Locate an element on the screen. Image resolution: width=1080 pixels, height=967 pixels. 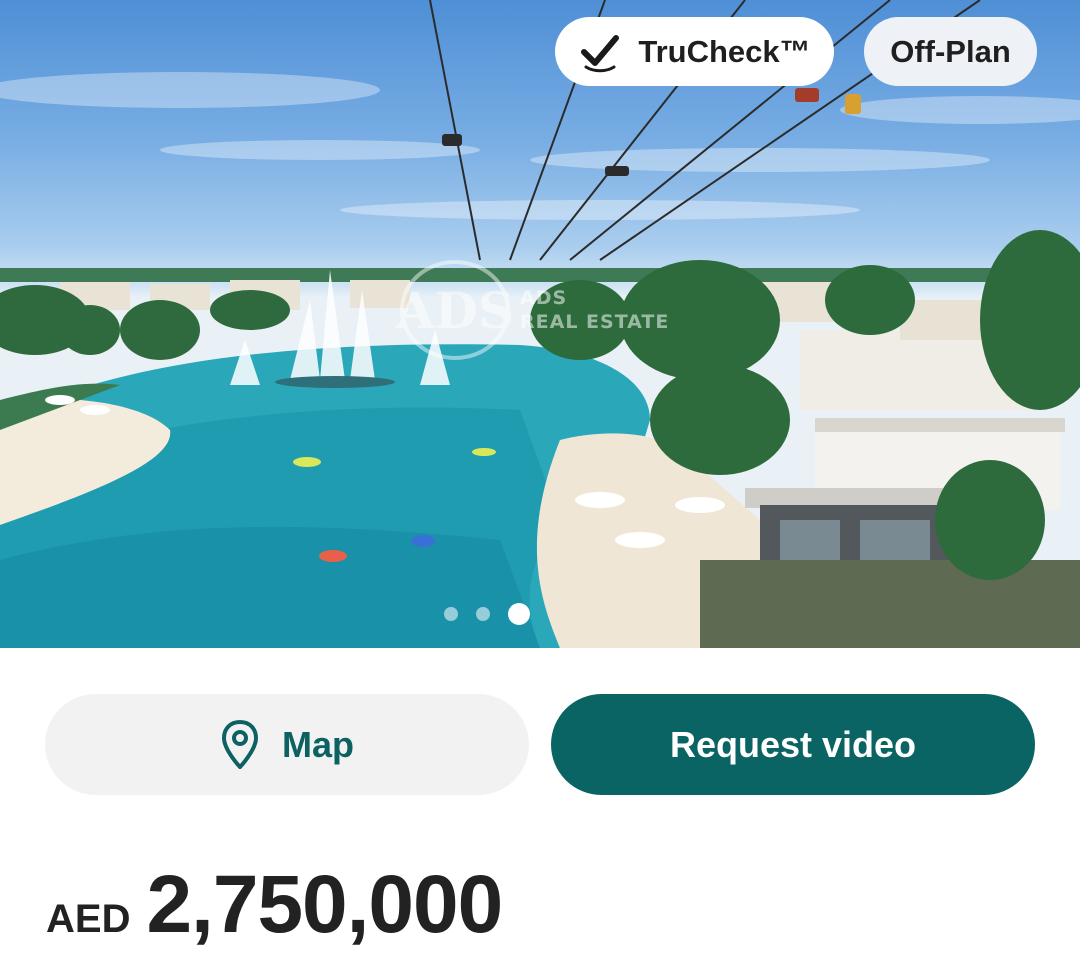
off-plan-badge: Off-Plan is located at coordinates (950, 51).